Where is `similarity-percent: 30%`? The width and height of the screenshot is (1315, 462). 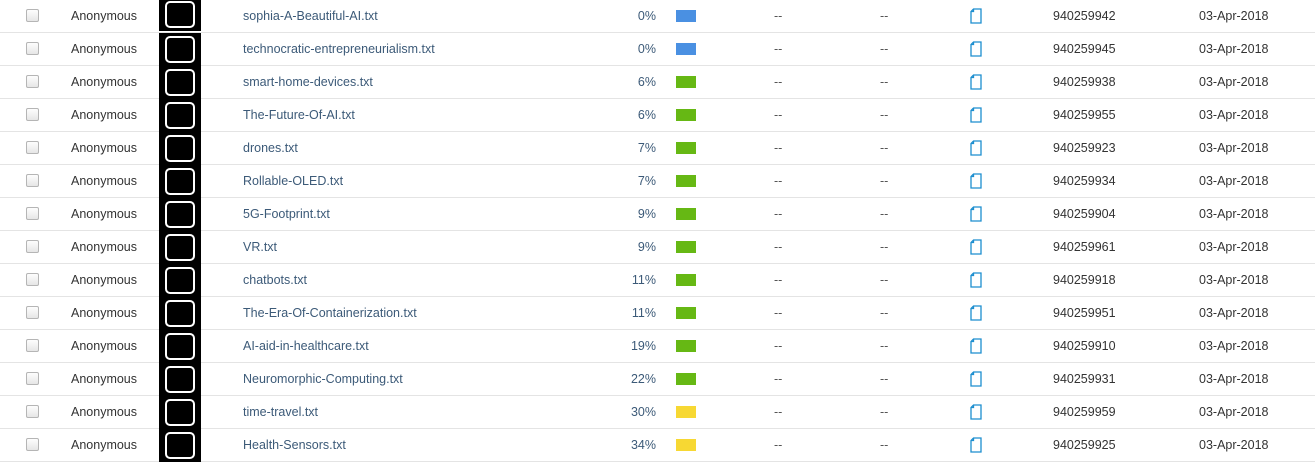 similarity-percent: 30% is located at coordinates (636, 412).